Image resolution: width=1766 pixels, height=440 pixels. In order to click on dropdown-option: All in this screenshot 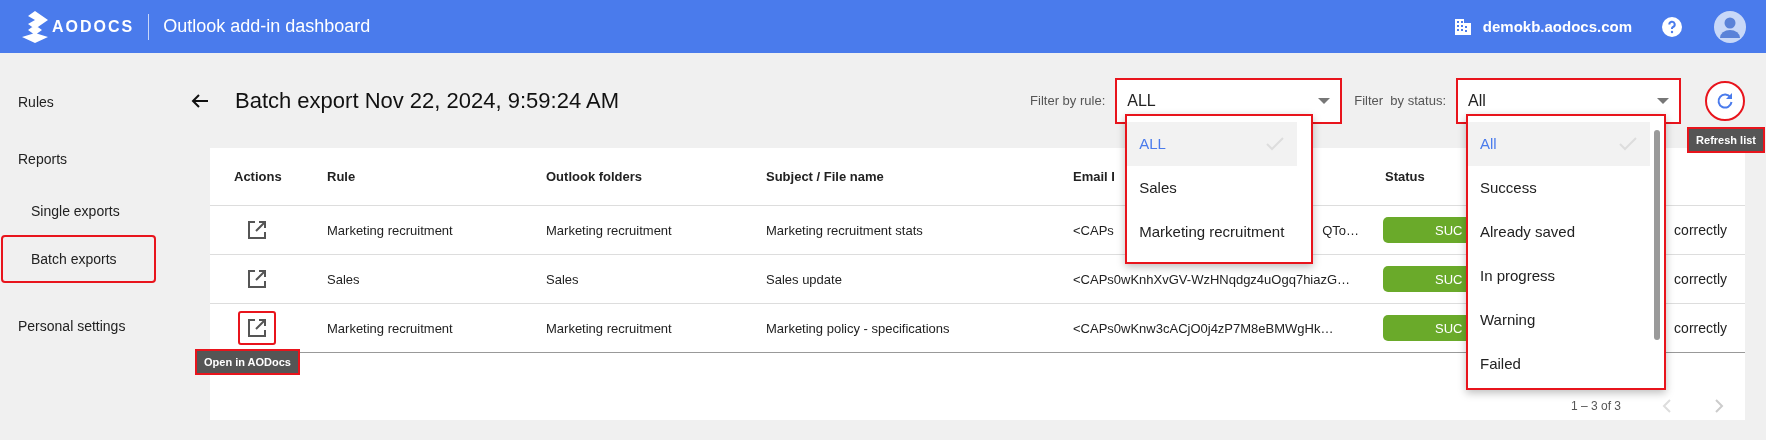, I will do `click(1559, 143)`.